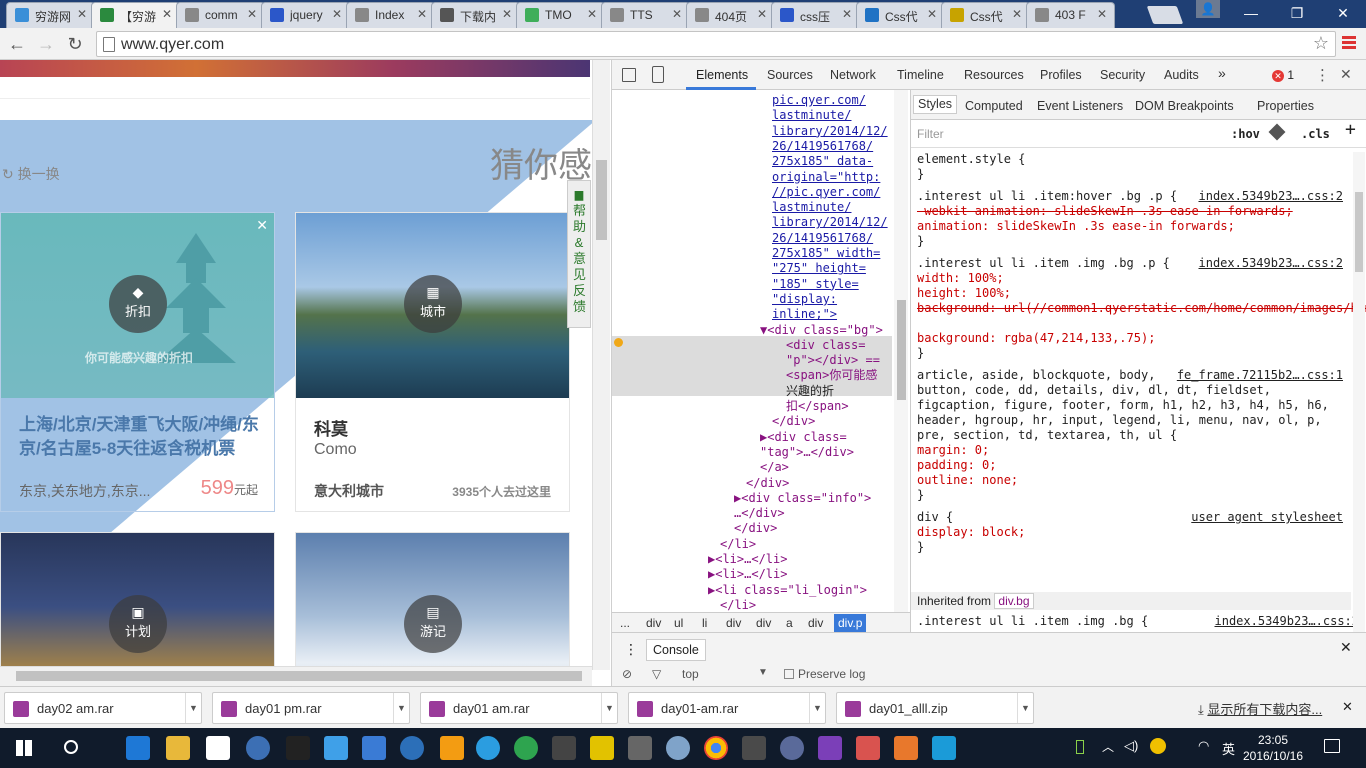 The width and height of the screenshot is (1366, 768). I want to click on context-select: top, so click(690, 674).